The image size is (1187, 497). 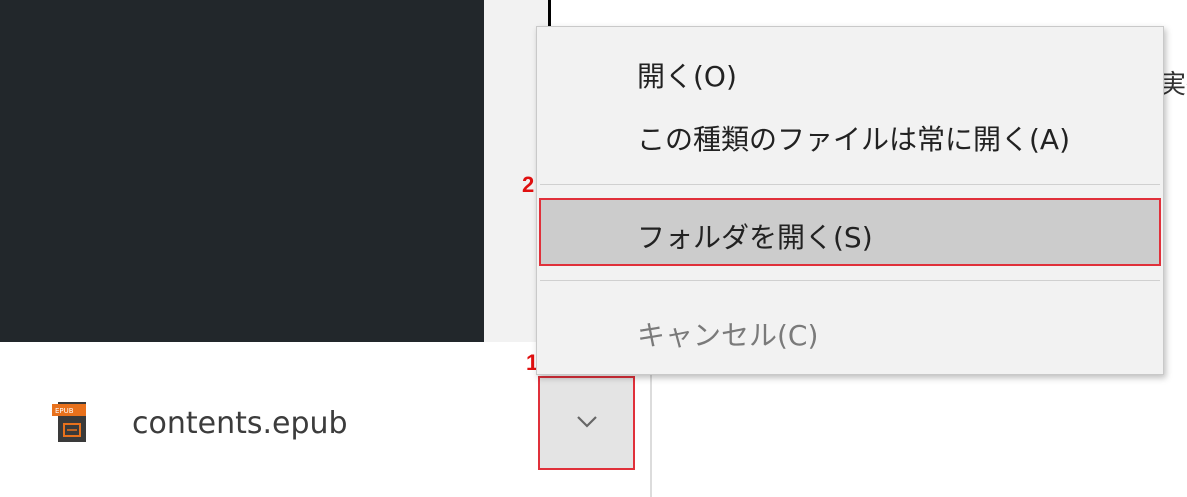 I want to click on menu-item-open-folder: フォルダを開く(S), so click(x=850, y=232).